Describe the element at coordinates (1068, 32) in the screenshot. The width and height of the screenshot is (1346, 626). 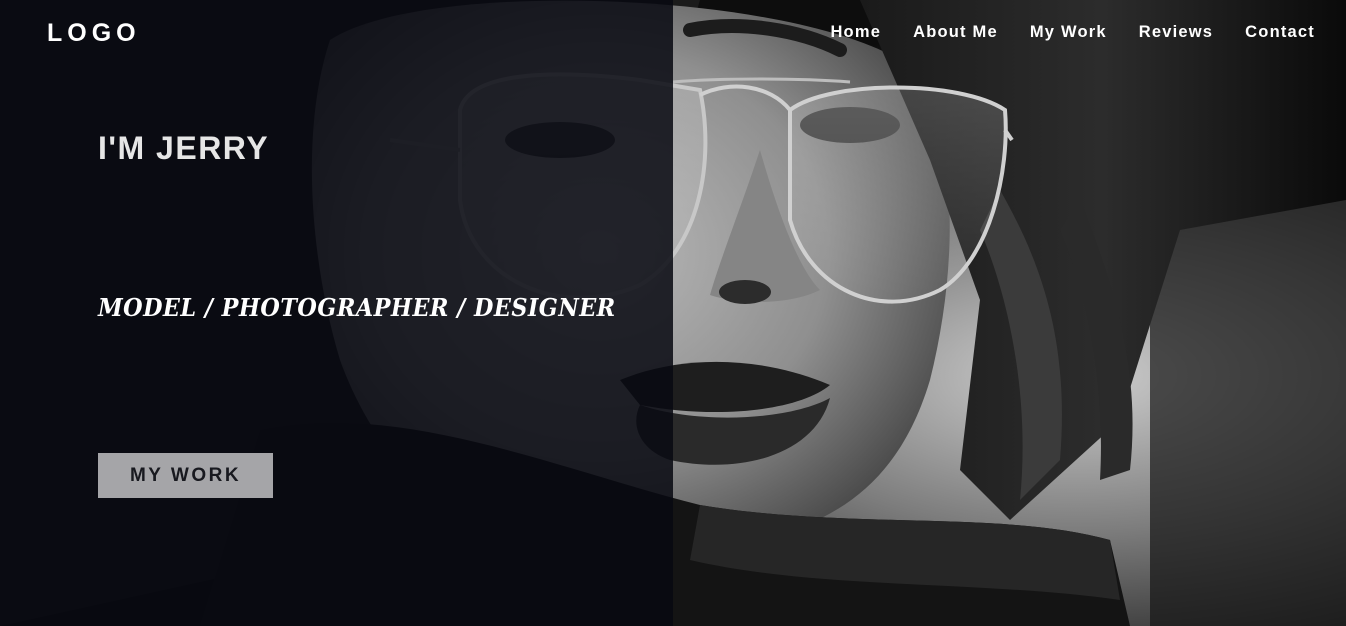
I see `nav-my-work: My Work` at that location.